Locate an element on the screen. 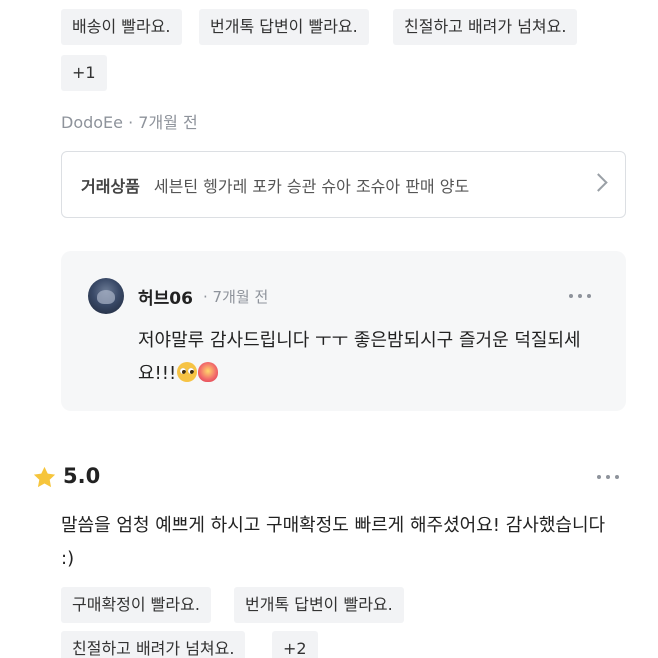 This screenshot has height=658, width=658. traded-product-card: 거래상품 세븐틴 헹가레 포카 승관 슈아 조슈아 판매 양도 is located at coordinates (343, 184).